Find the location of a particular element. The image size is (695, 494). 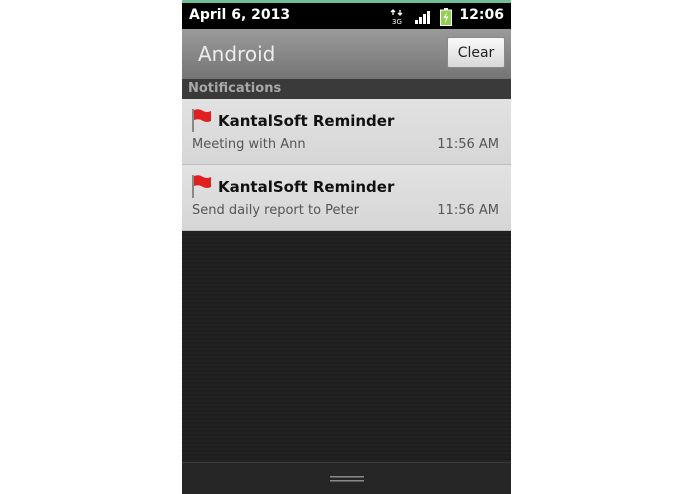

clear-button: Clear is located at coordinates (476, 52).